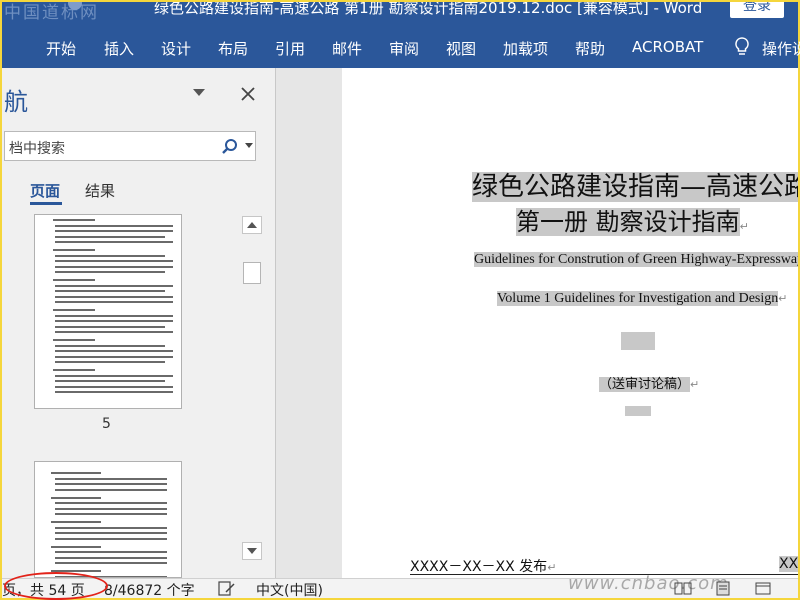 The height and width of the screenshot is (600, 800). Describe the element at coordinates (252, 273) in the screenshot. I see `scroll-thumb` at that location.